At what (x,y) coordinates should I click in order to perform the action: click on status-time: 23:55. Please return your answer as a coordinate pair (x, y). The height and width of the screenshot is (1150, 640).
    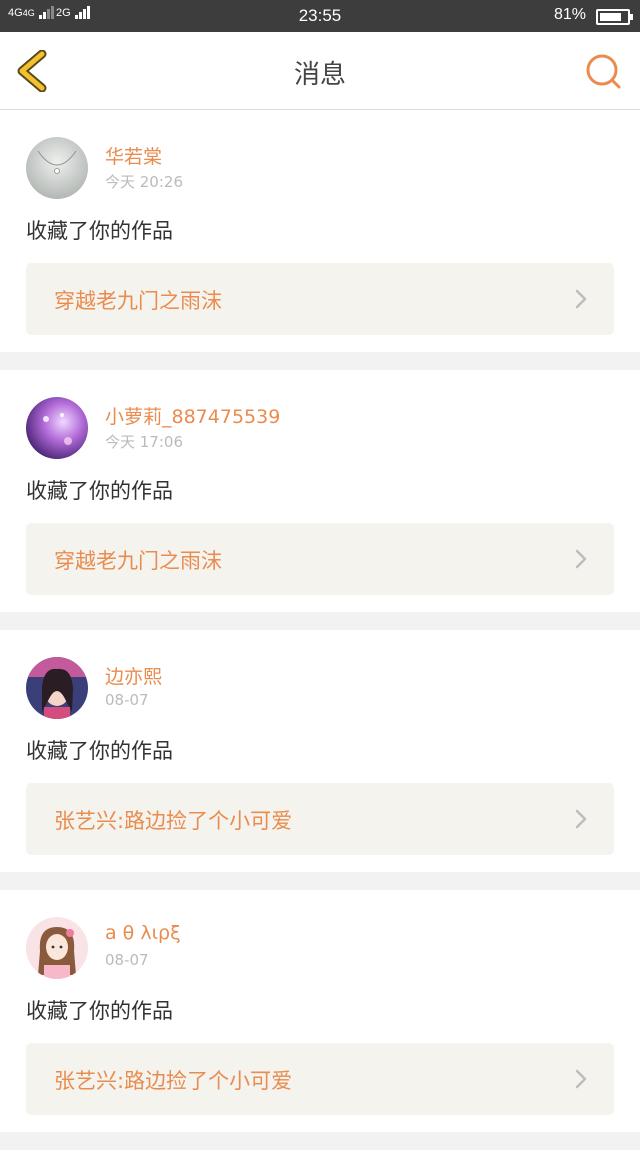
    Looking at the image, I should click on (320, 15).